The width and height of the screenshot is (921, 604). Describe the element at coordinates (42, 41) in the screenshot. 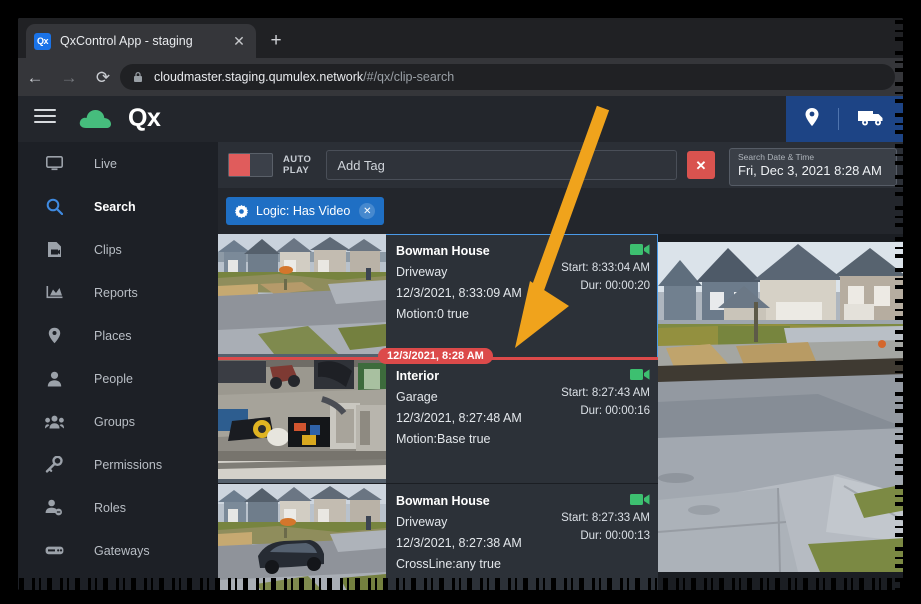

I see `tab-favicon: Qx` at that location.